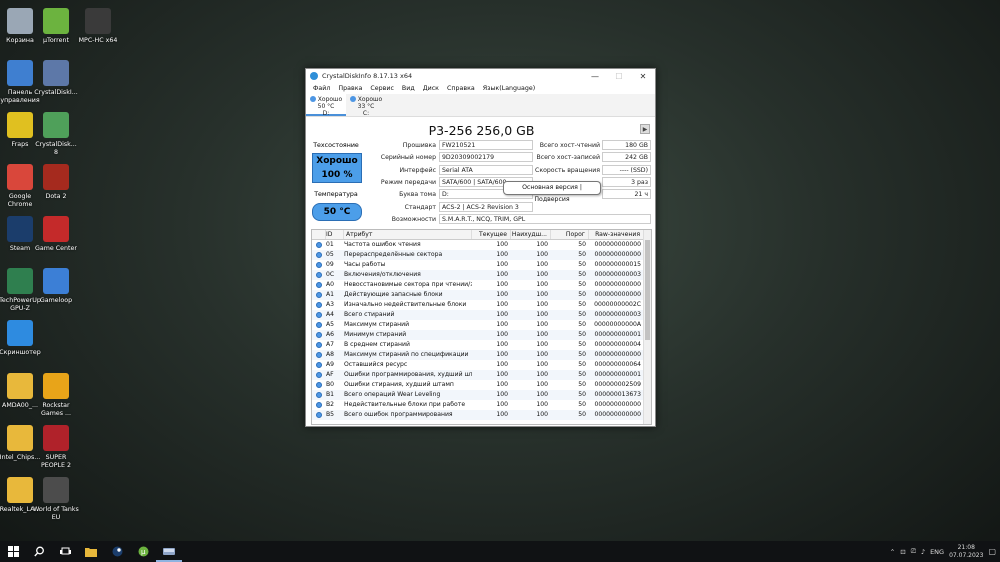  I want to click on menu-service: Сервис, so click(382, 88).